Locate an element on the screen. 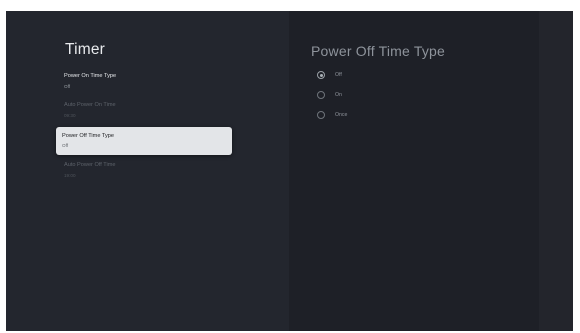  menu-item-label: Power On Time Type is located at coordinates (90, 76).